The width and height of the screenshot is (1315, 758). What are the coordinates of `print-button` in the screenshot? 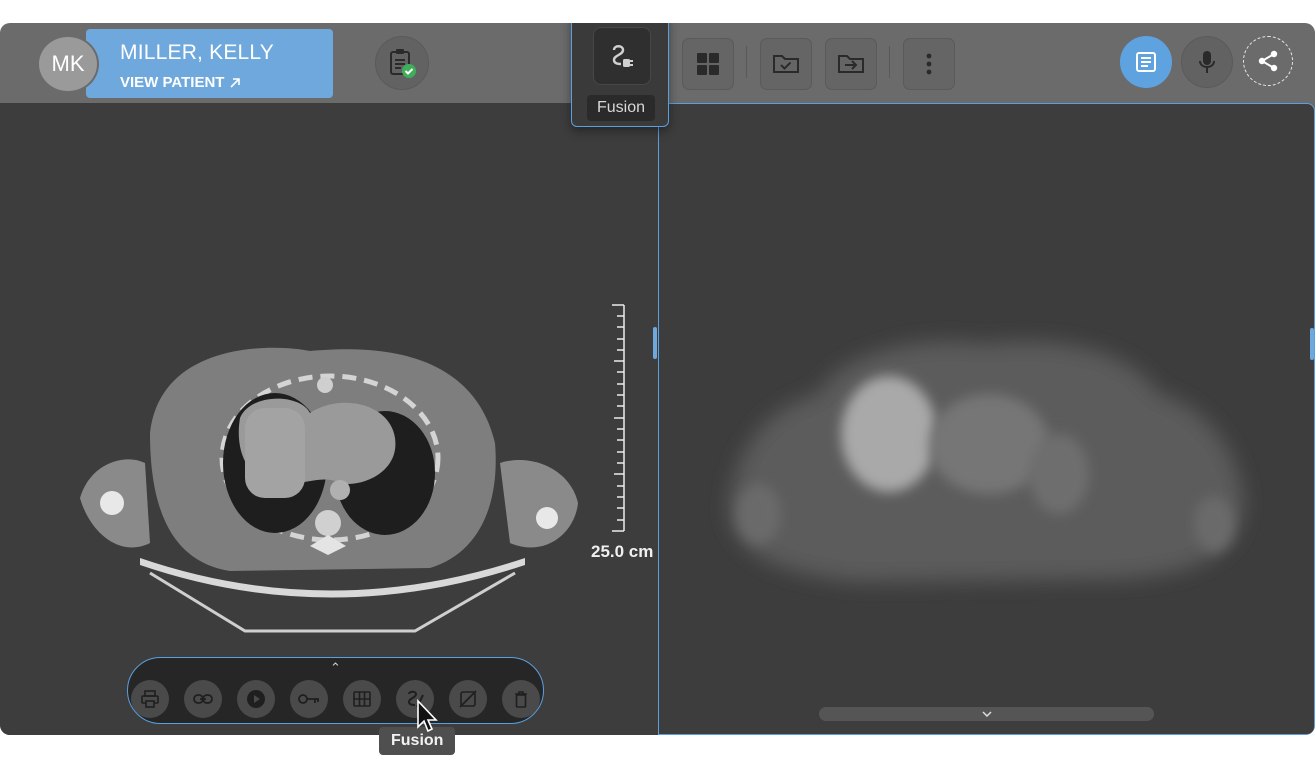 It's located at (150, 699).